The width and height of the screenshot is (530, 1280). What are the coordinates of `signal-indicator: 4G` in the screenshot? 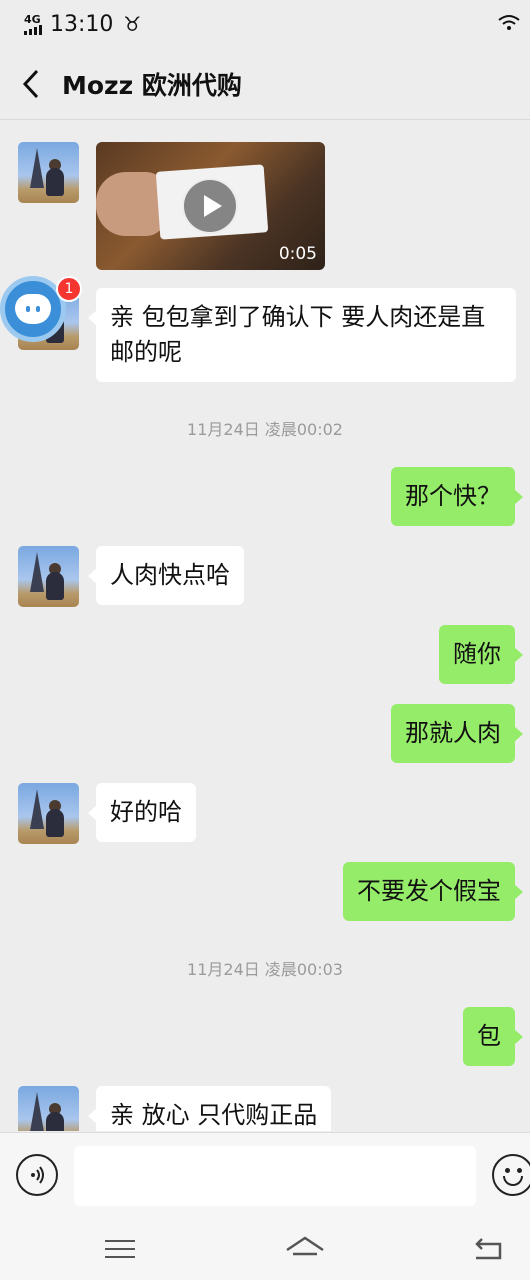 It's located at (33, 24).